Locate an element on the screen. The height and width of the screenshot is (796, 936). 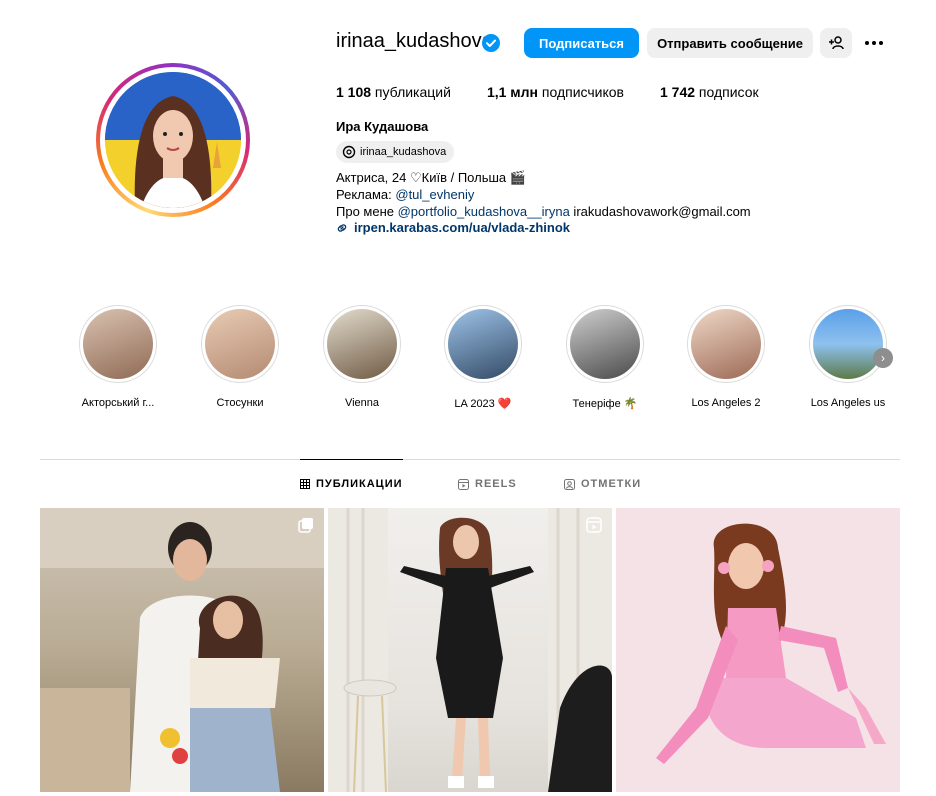
avatar is located at coordinates (173, 140).